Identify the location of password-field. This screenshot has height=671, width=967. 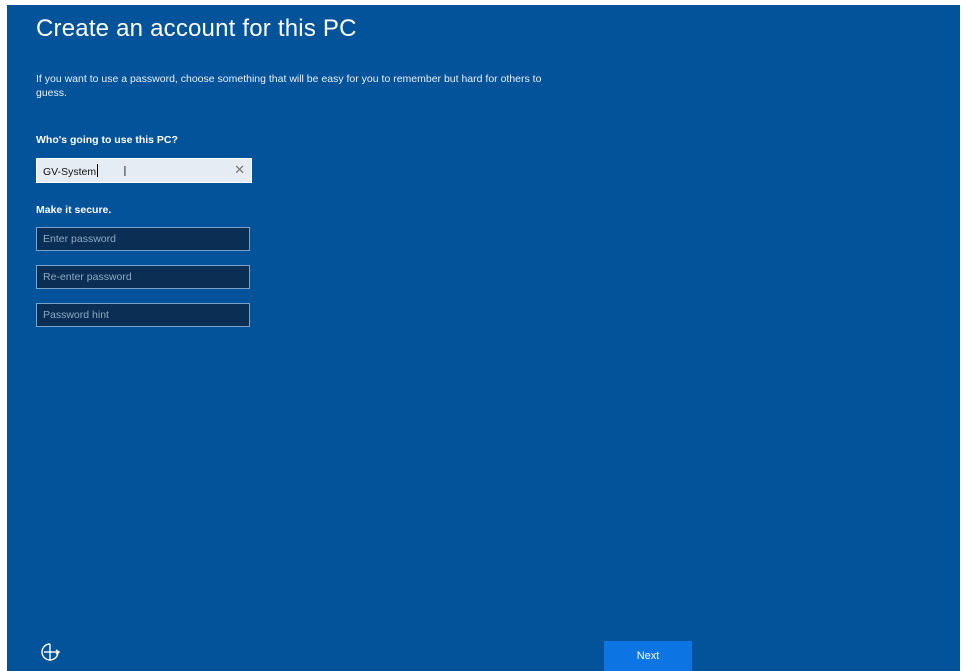
(143, 239).